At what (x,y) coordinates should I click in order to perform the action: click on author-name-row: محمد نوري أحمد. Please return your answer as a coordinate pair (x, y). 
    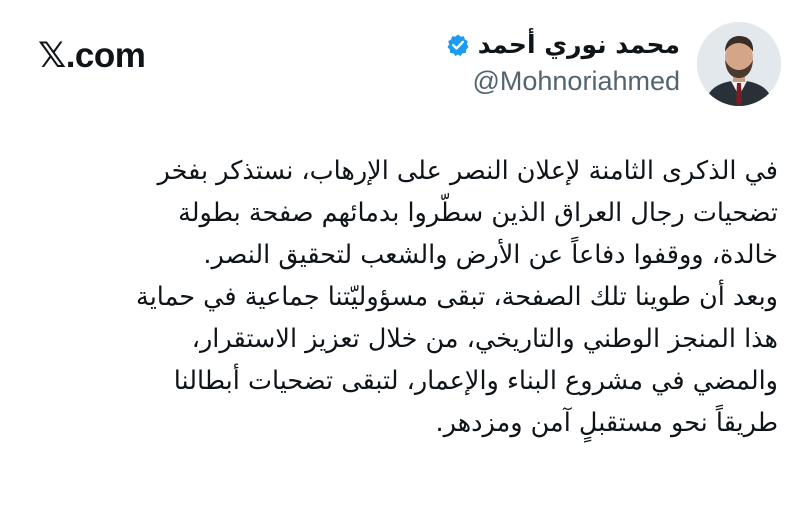
    Looking at the image, I should click on (563, 44).